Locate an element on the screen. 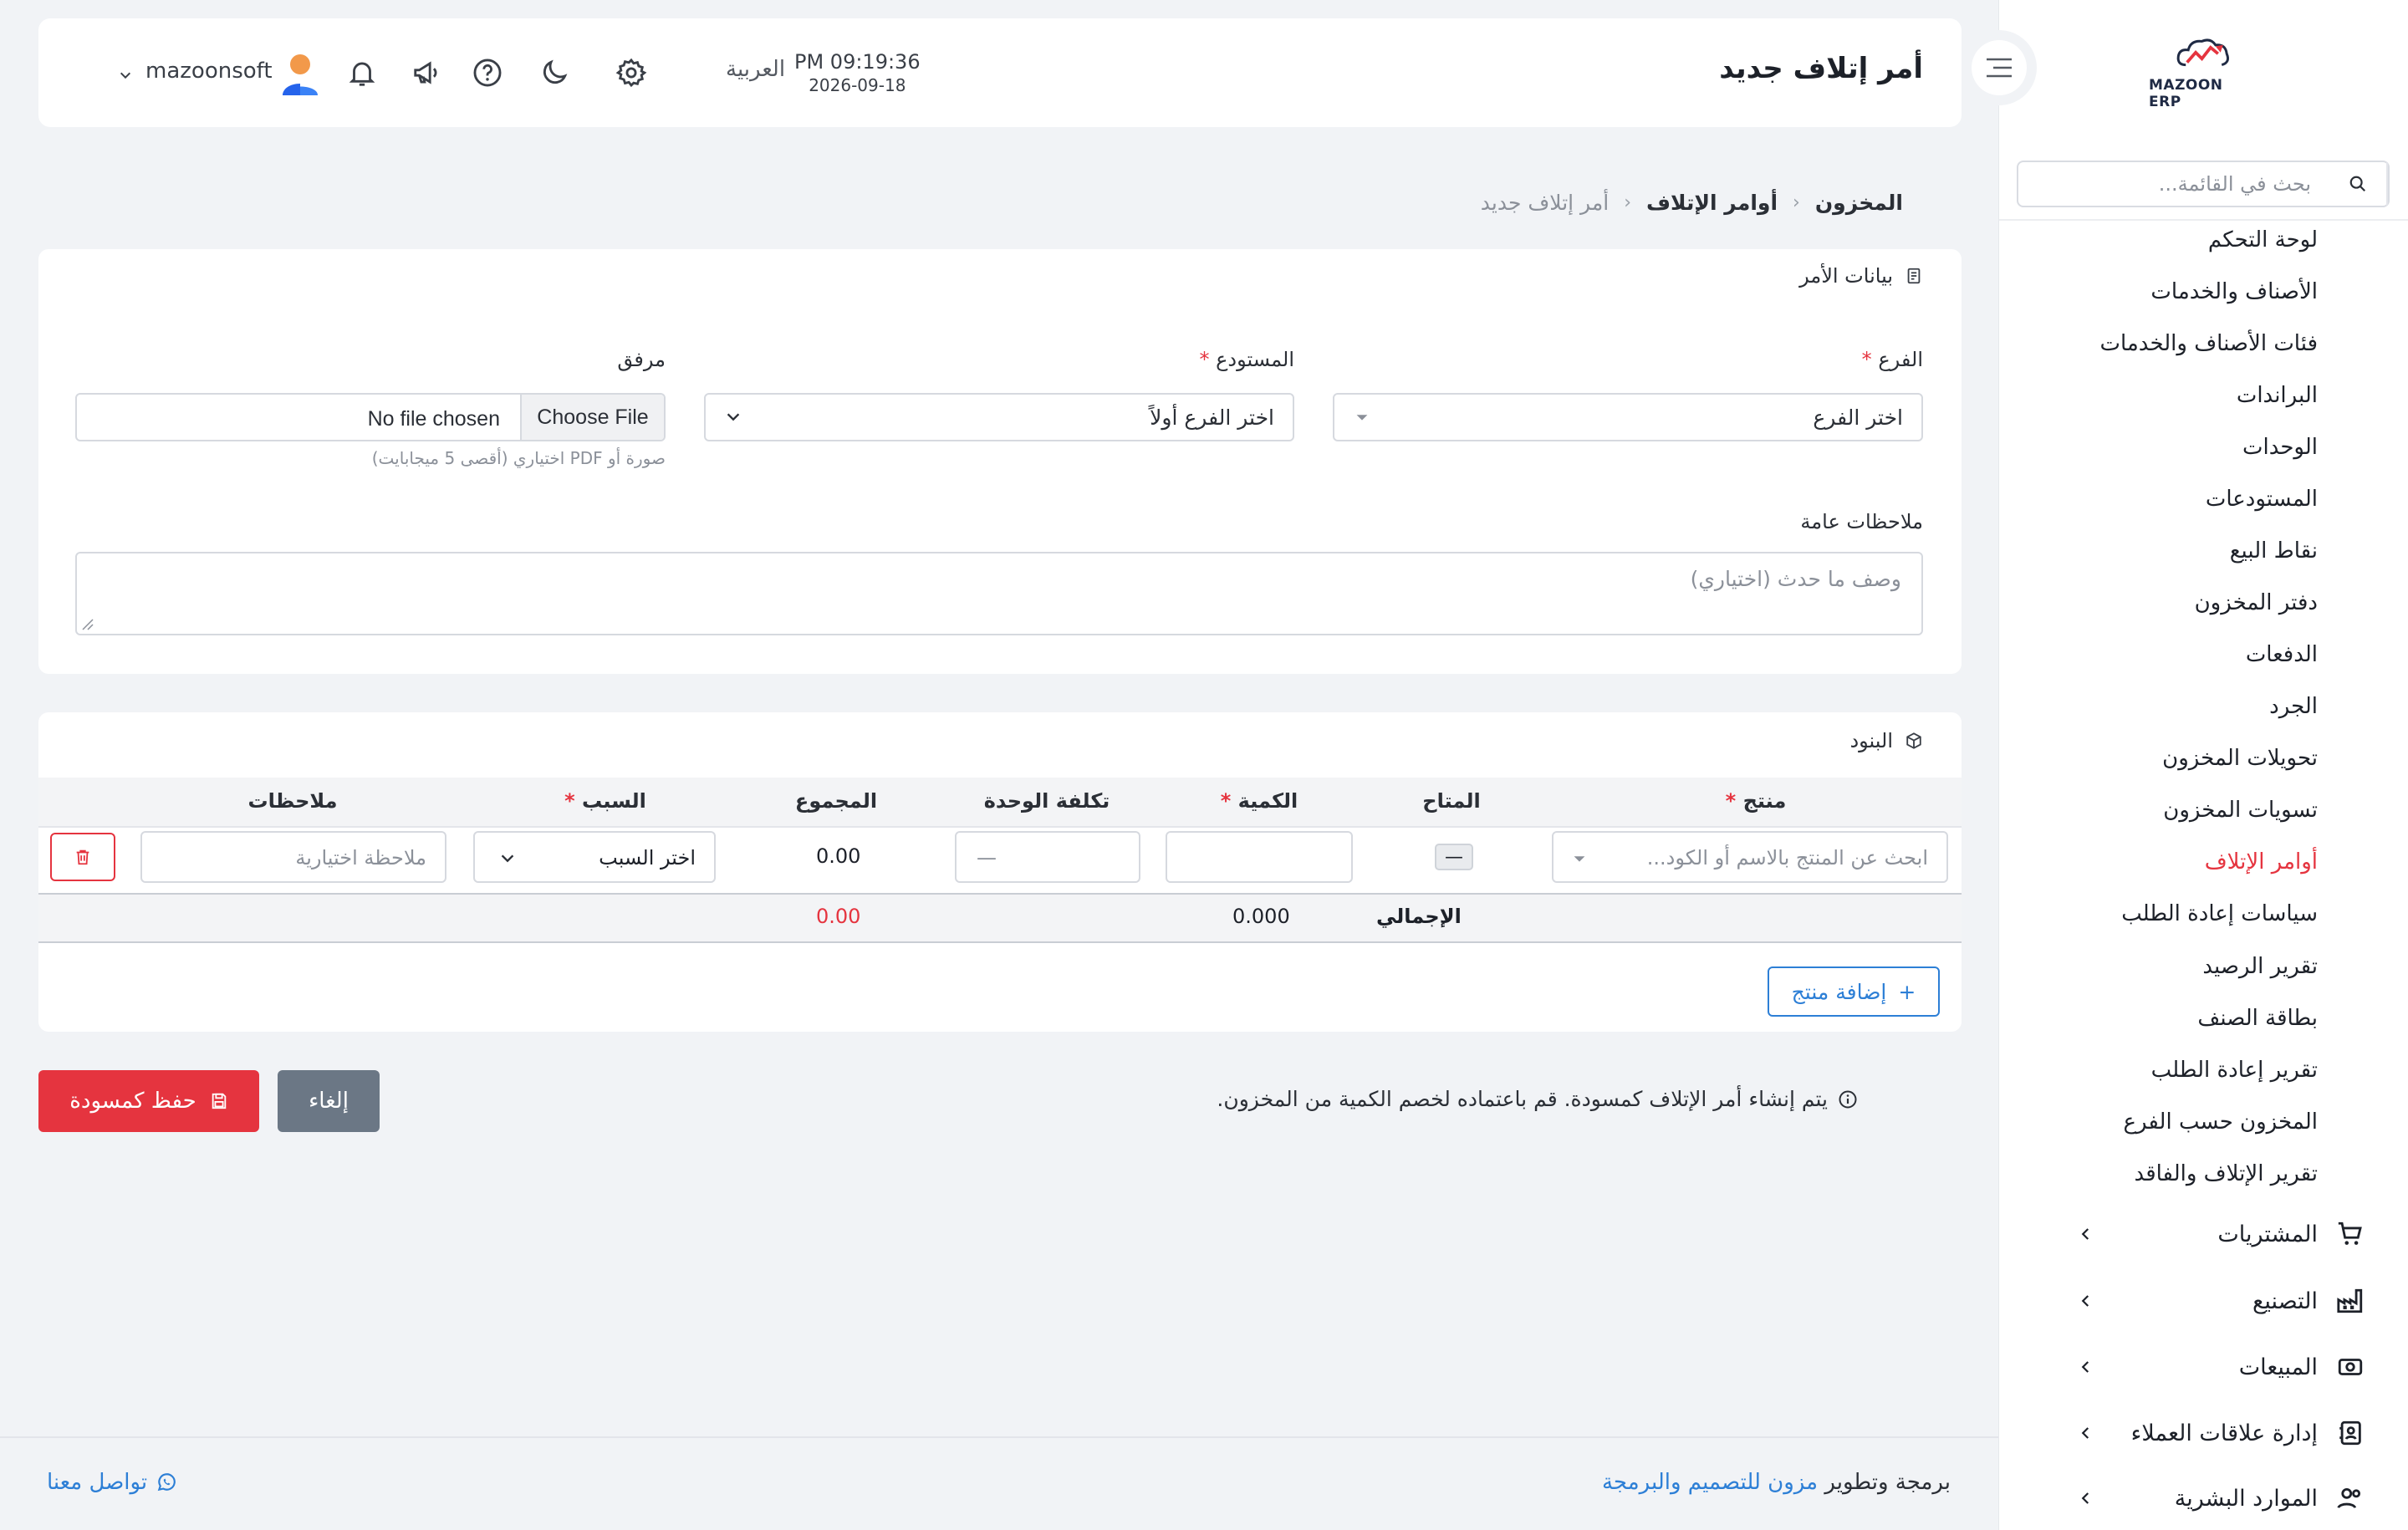 This screenshot has height=1530, width=2408. plus-icon: + is located at coordinates (1907, 992).